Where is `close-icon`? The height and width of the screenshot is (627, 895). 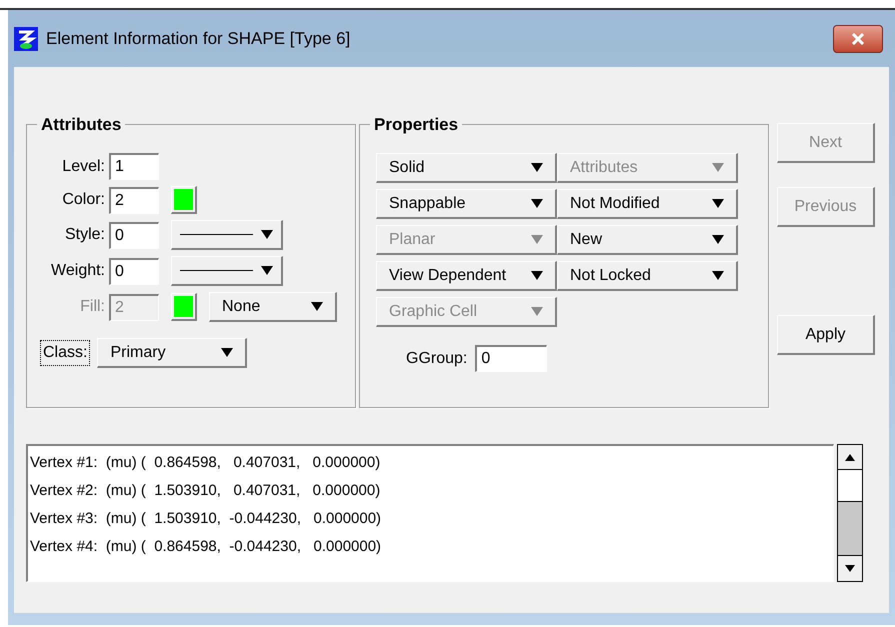
close-icon is located at coordinates (858, 38).